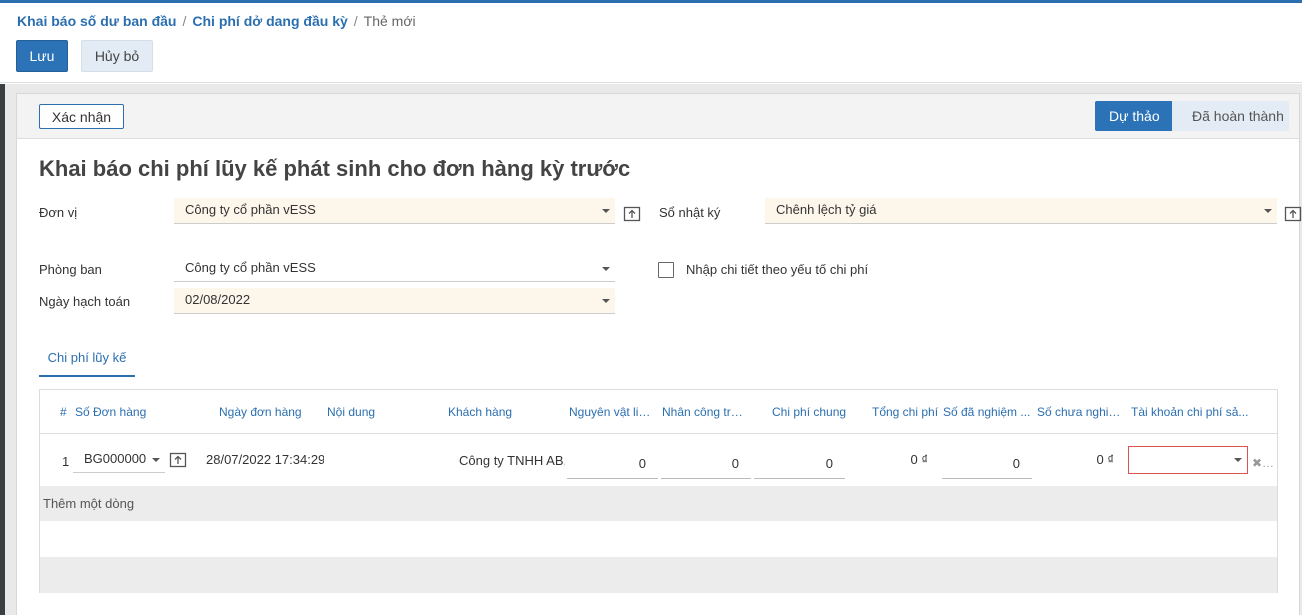 Image resolution: width=1302 pixels, height=615 pixels. I want to click on detail-by-cost-checkbox, so click(666, 270).